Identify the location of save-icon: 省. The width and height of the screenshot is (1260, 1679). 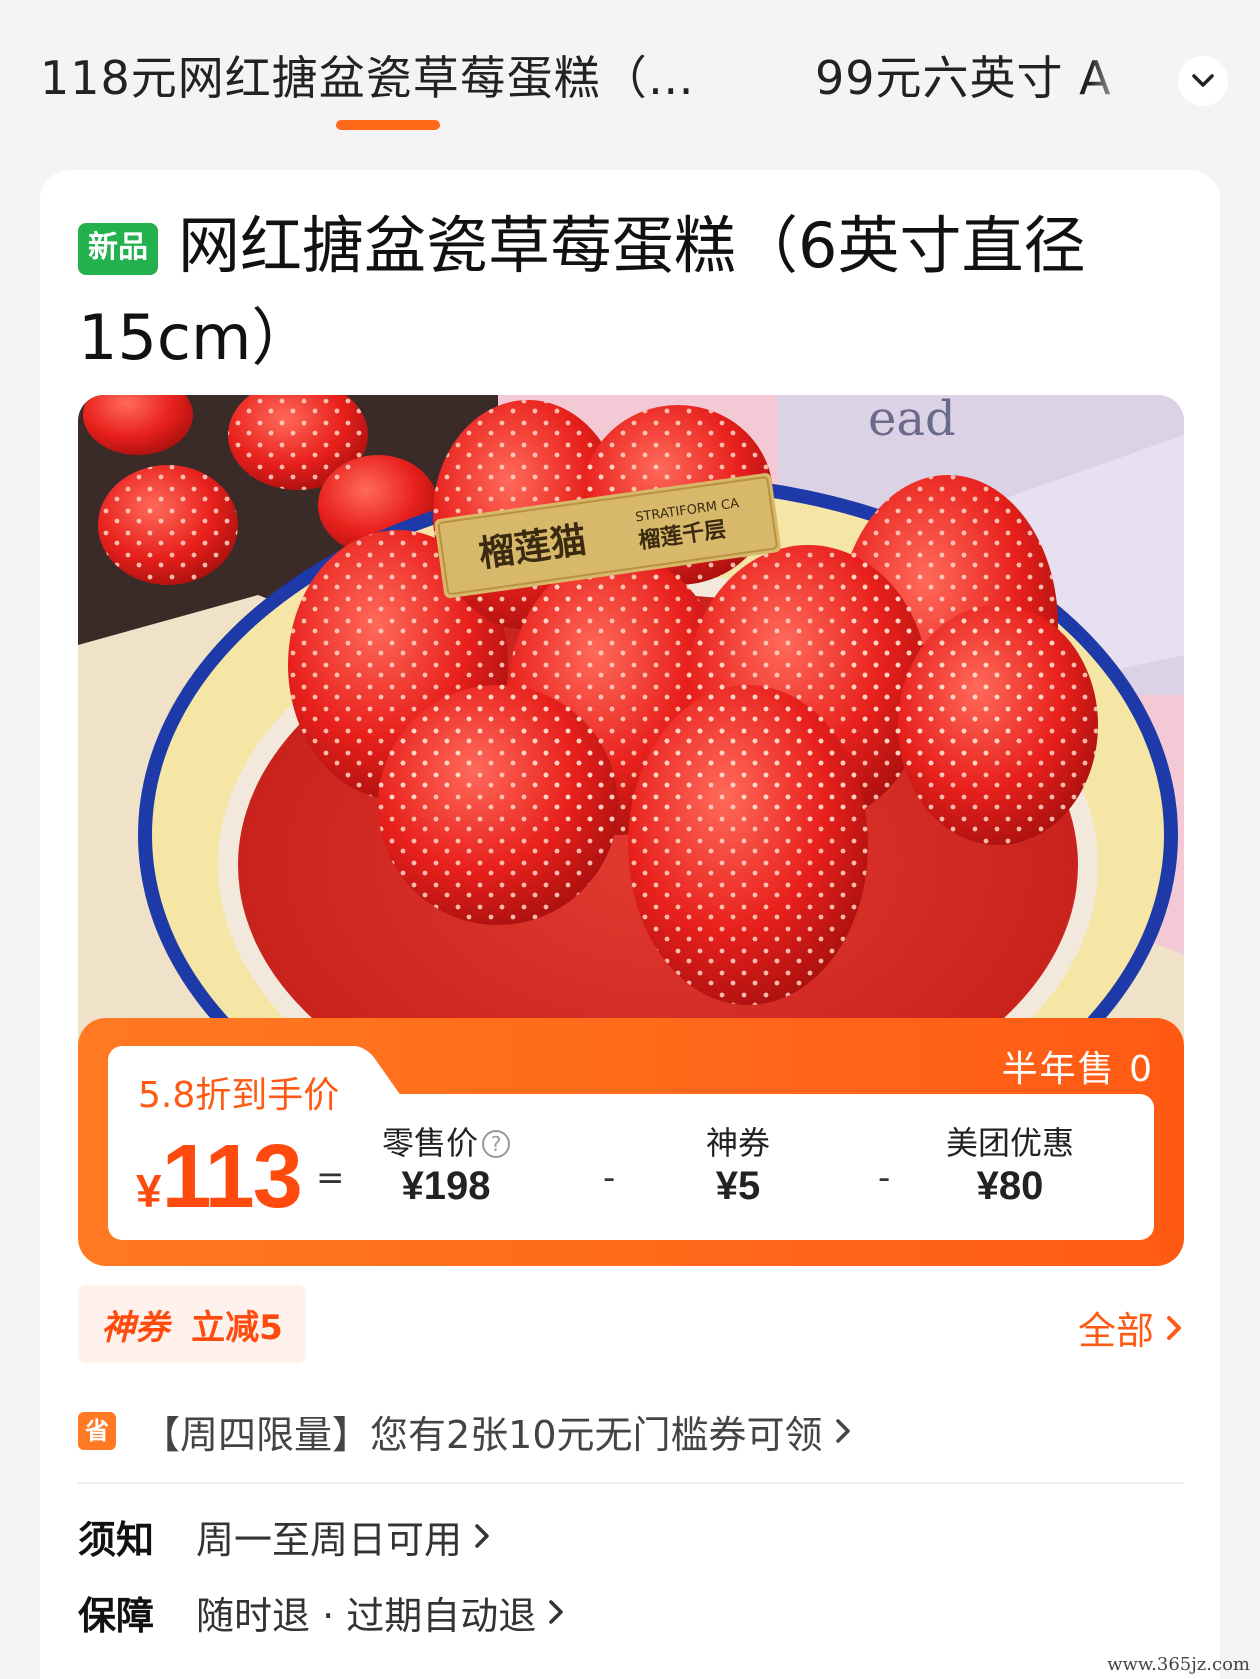
(97, 1431).